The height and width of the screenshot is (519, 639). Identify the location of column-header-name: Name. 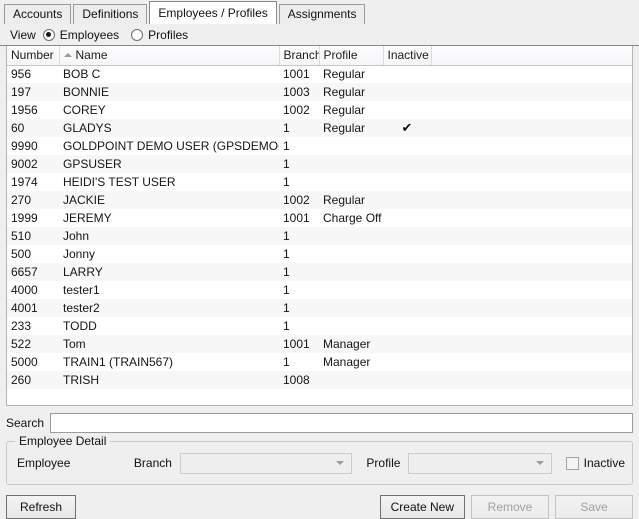
(169, 56).